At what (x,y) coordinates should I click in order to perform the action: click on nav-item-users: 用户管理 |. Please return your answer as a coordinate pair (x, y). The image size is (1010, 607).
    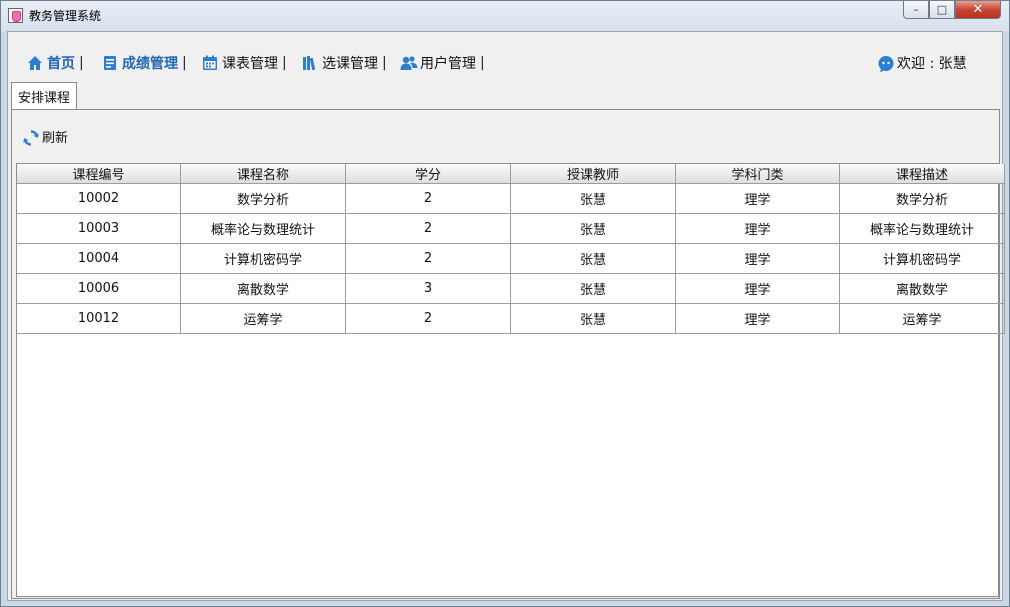
    Looking at the image, I should click on (442, 63).